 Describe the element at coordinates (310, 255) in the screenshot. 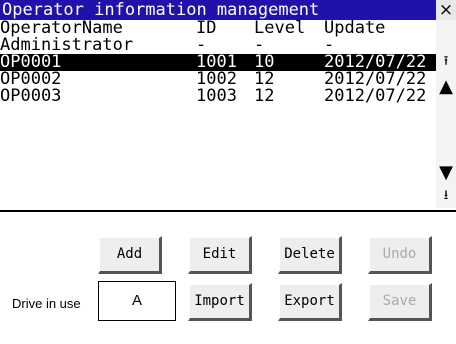

I see `delete-button: Delete` at that location.